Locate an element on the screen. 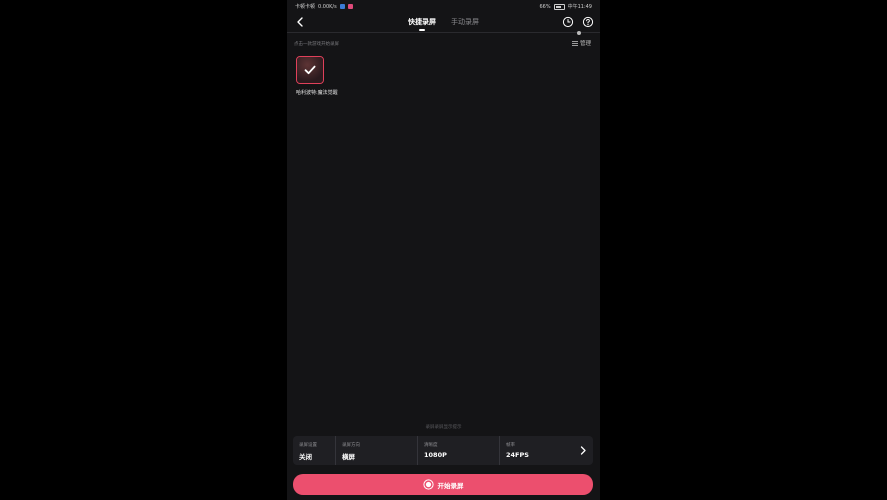  game-tile is located at coordinates (310, 70).